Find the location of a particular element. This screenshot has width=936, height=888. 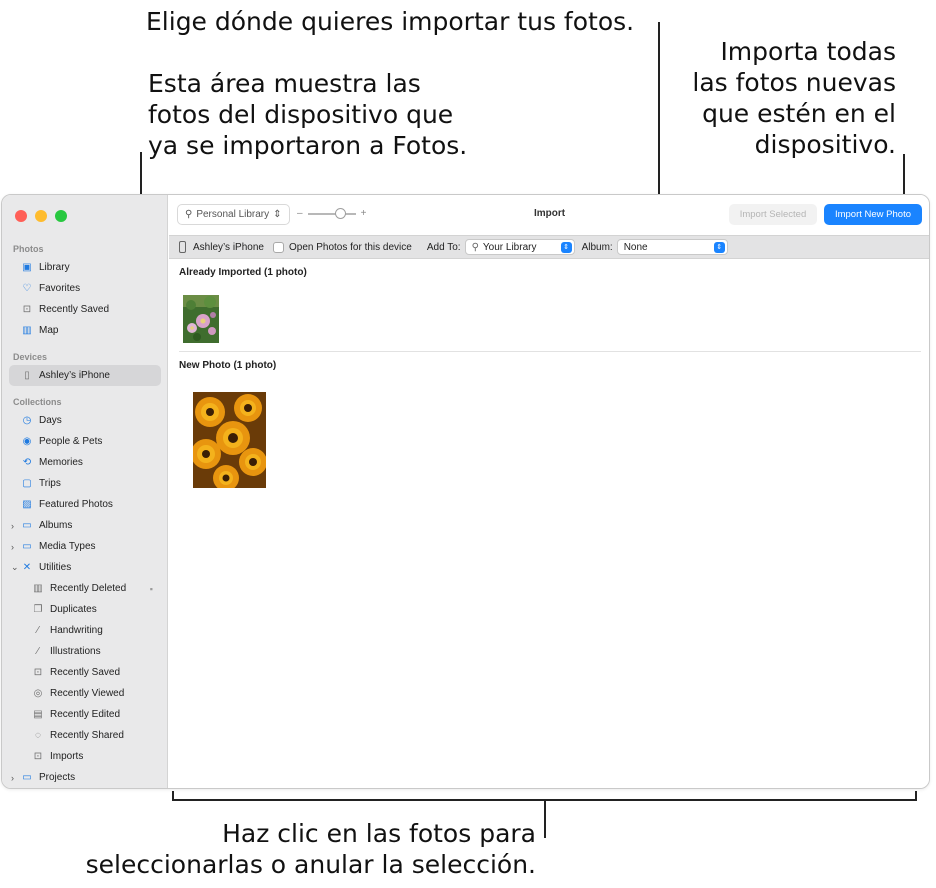

callout-destination: Elige dónde quieres importar tus fotos. is located at coordinates (390, 21).